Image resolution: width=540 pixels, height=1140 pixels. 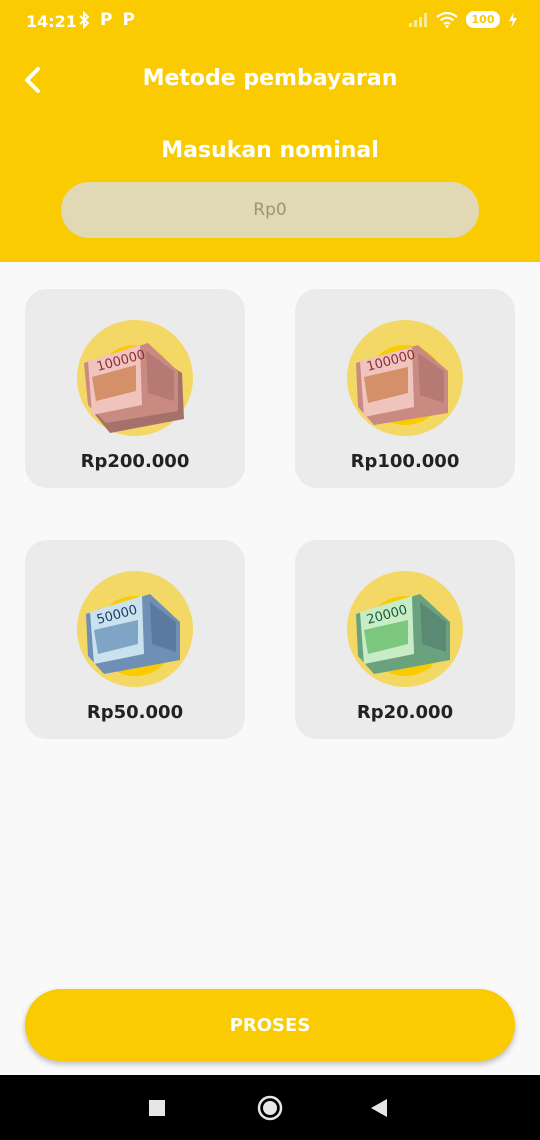 I want to click on option-label: Rp200.000, so click(x=135, y=461).